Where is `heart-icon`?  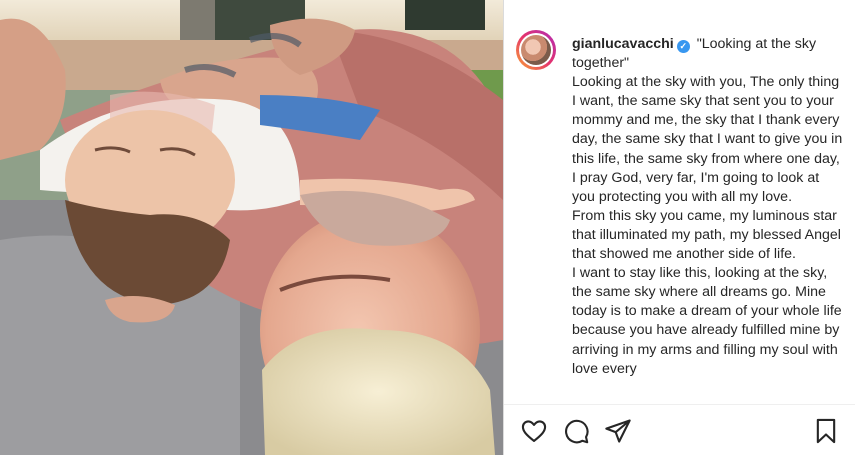 heart-icon is located at coordinates (534, 431).